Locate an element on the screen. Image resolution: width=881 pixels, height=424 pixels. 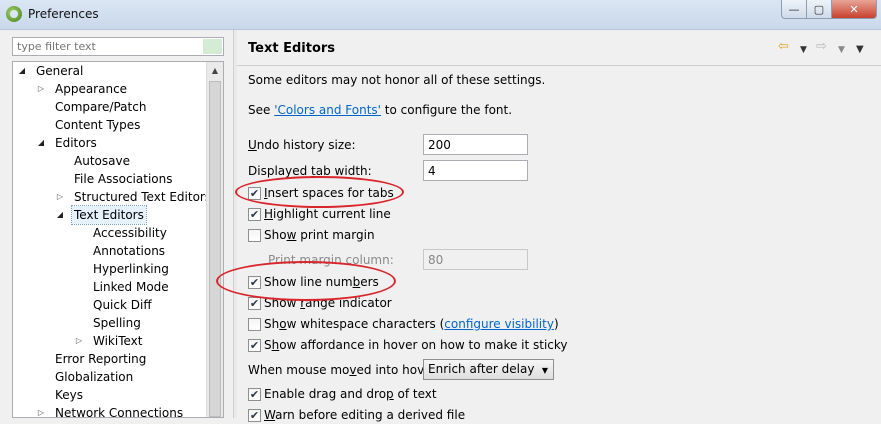
page-header: Text Editors ⇦ ▼ ⇨ ▼ ▼ is located at coordinates (559, 48).